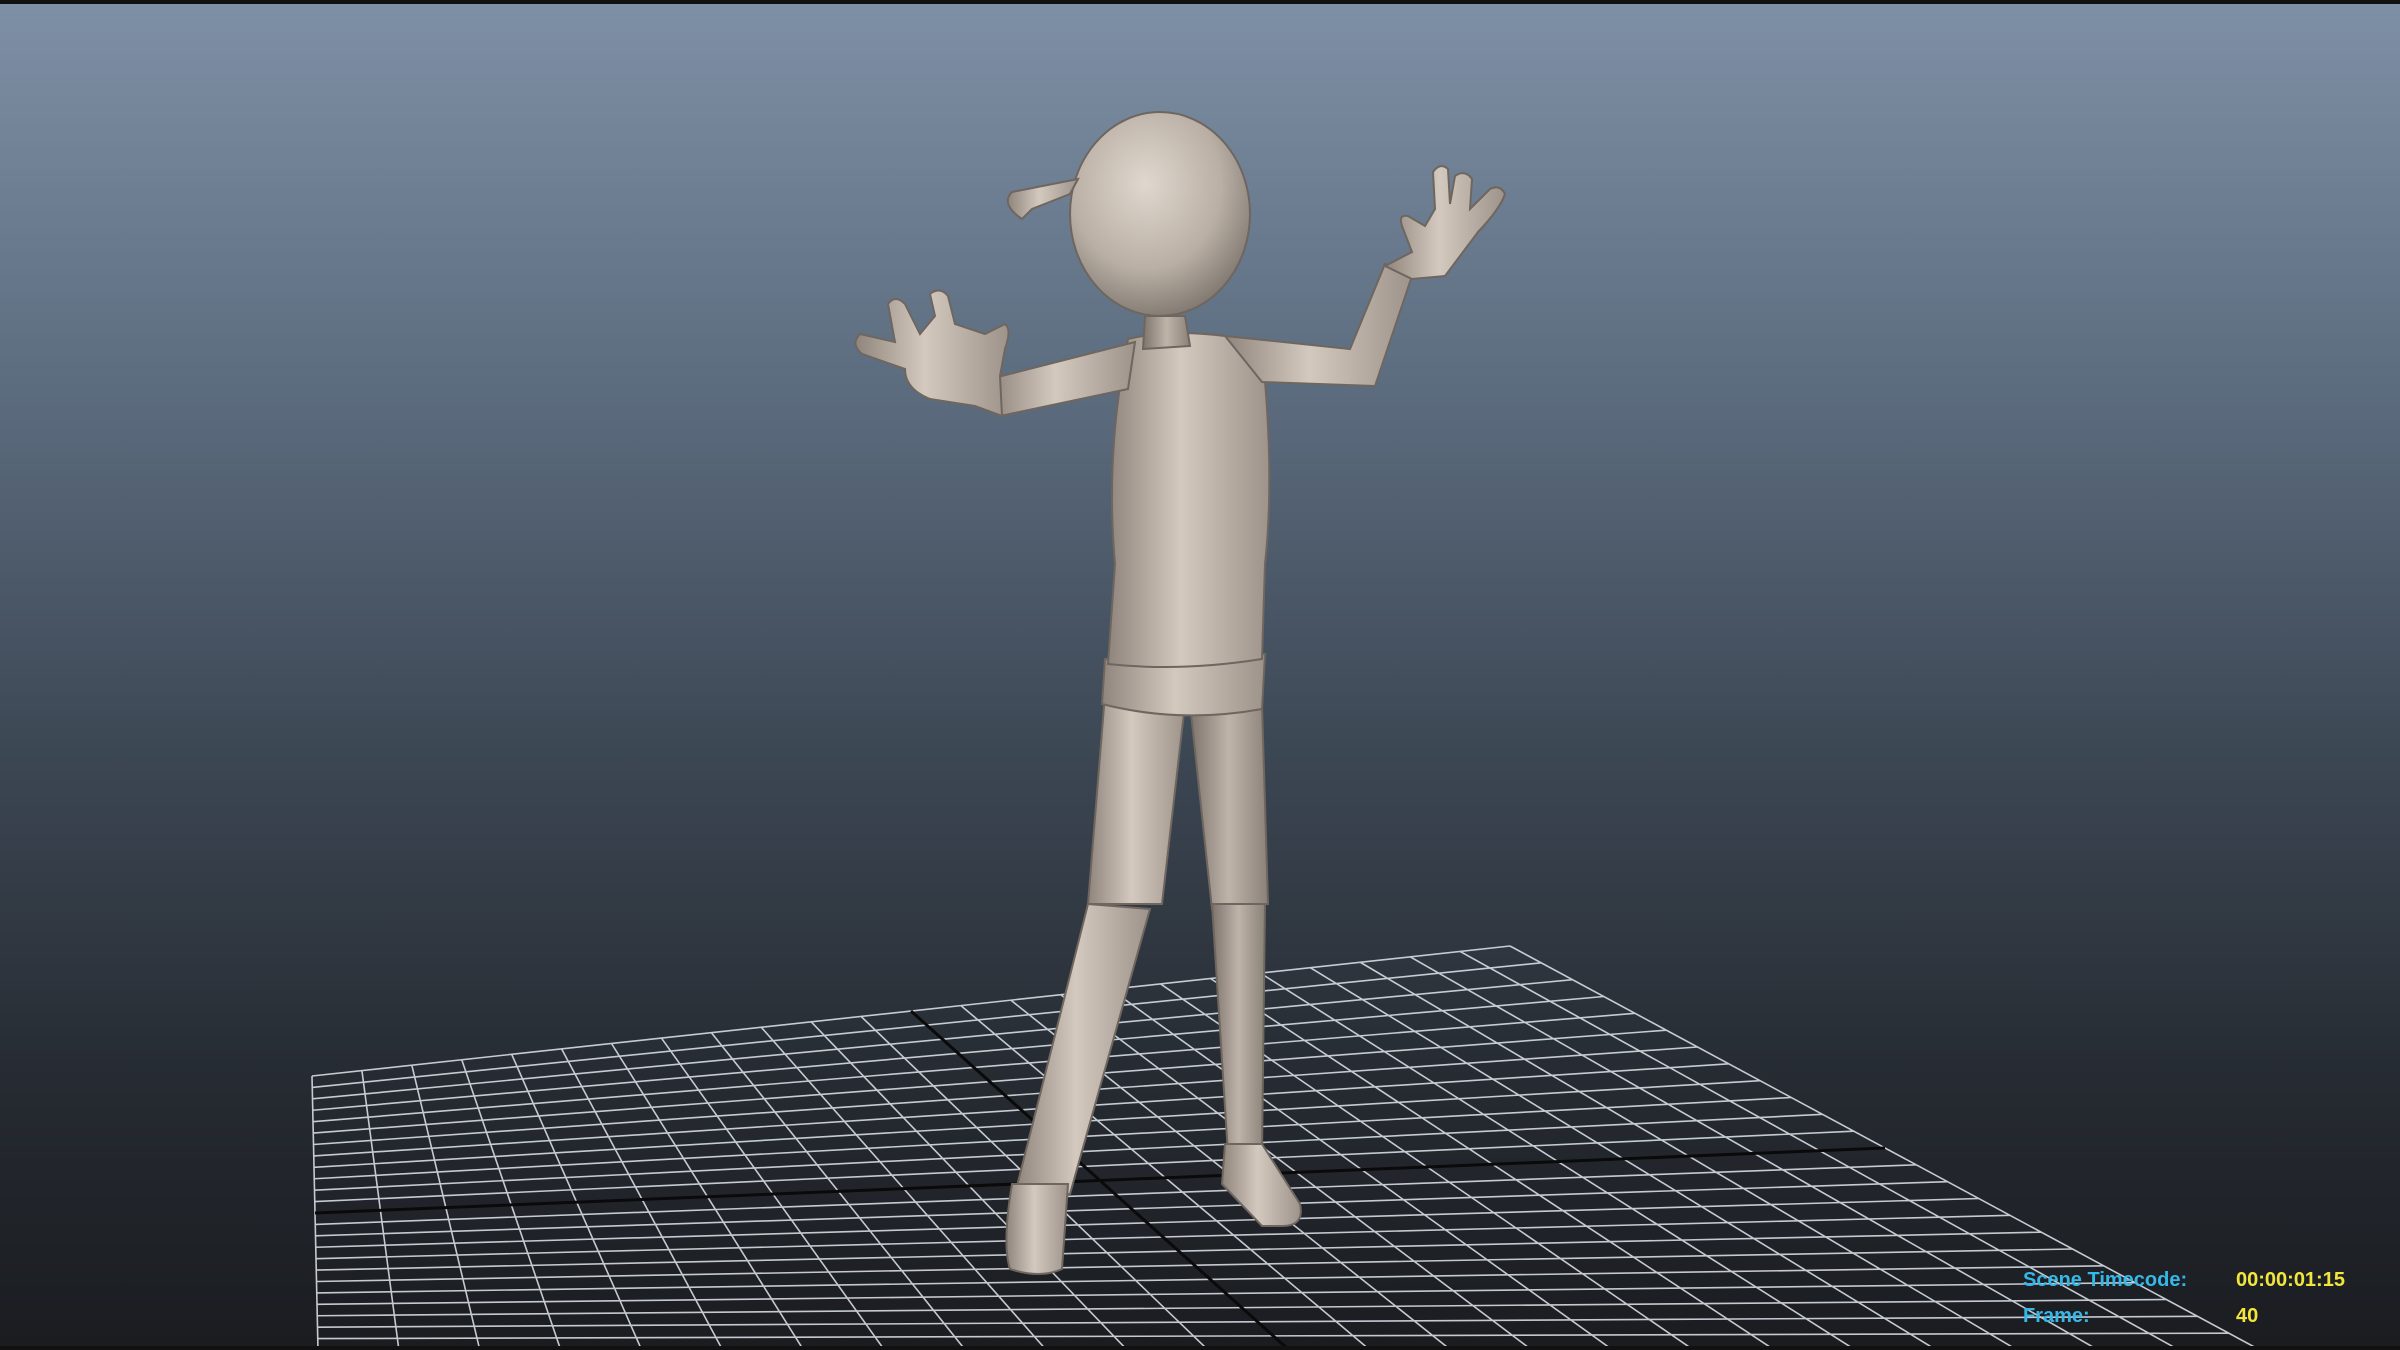 Image resolution: width=2400 pixels, height=1350 pixels. I want to click on right-hand, so click(1444, 223).